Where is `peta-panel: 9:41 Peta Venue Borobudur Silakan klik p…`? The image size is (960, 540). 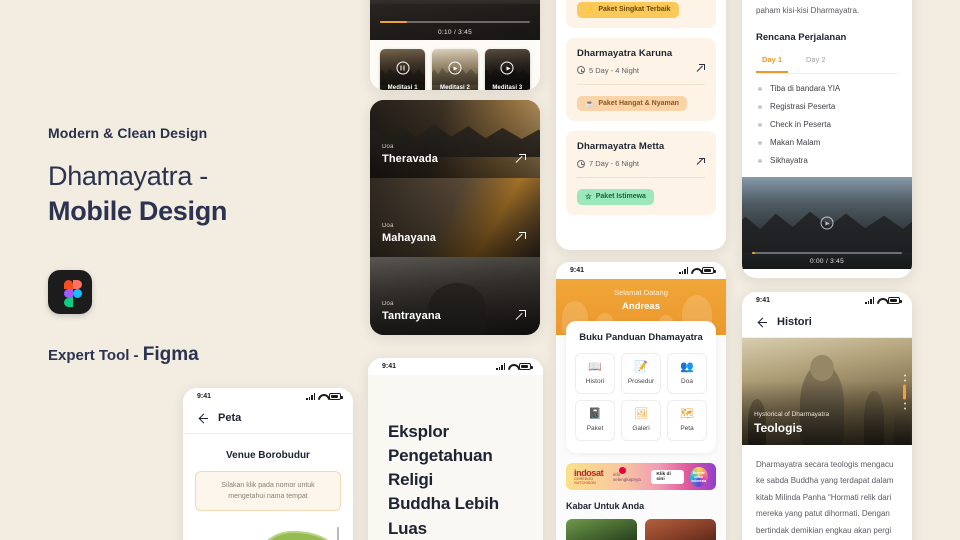
peta-panel: 9:41 Peta Venue Borobudur Silakan klik p… is located at coordinates (268, 464).